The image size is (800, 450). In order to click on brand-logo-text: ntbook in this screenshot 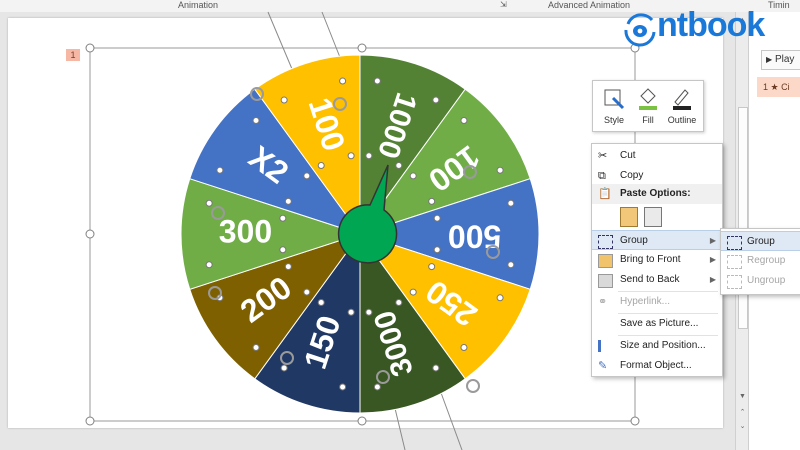, I will do `click(711, 25)`.